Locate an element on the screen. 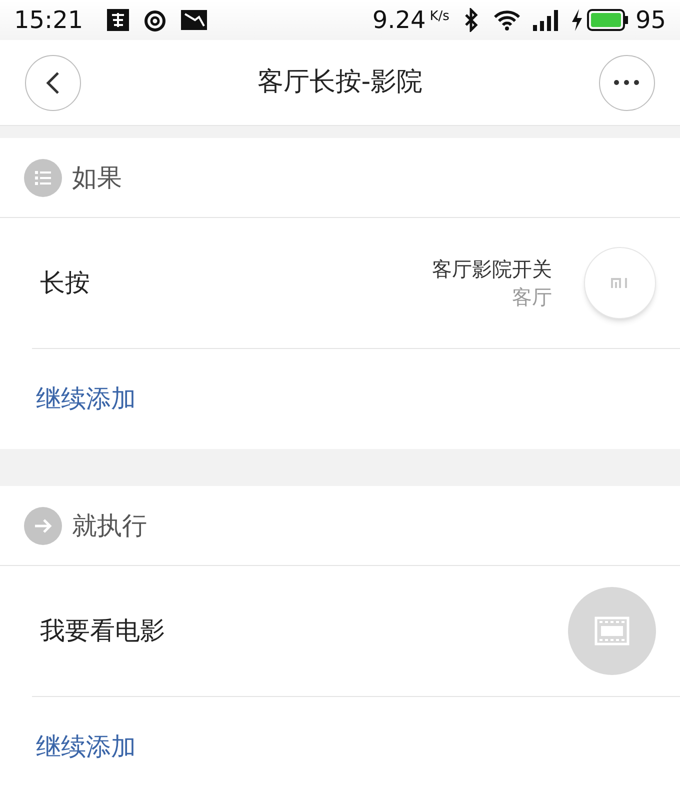  network-speed: 9.24 is located at coordinates (399, 20).